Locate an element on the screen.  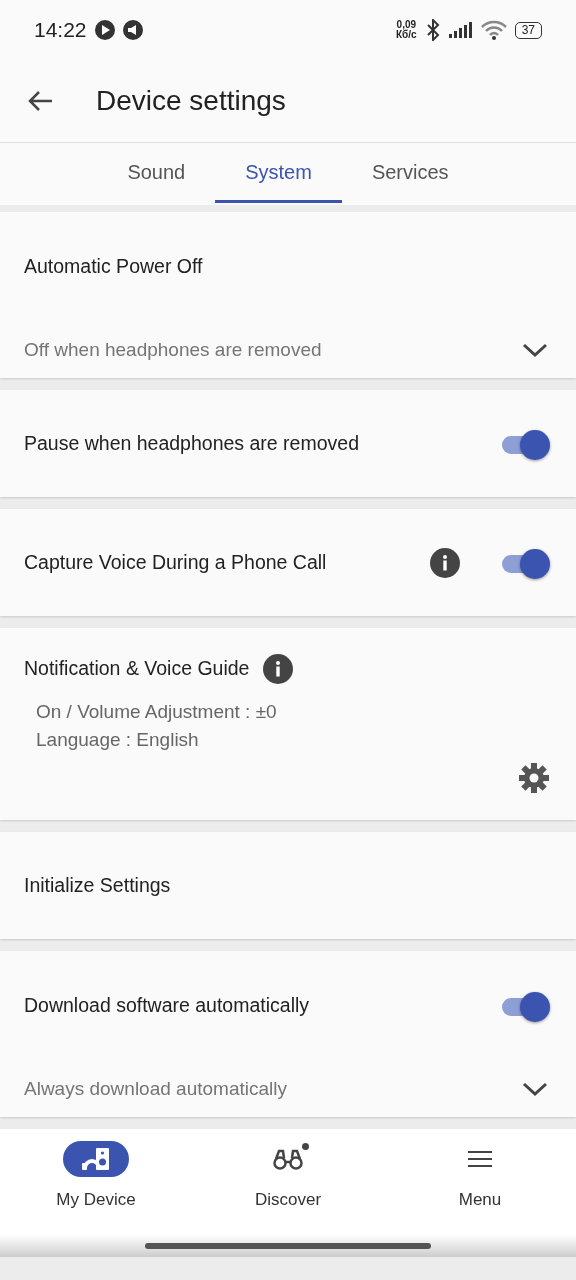
play-notification-icon is located at coordinates (104, 30).